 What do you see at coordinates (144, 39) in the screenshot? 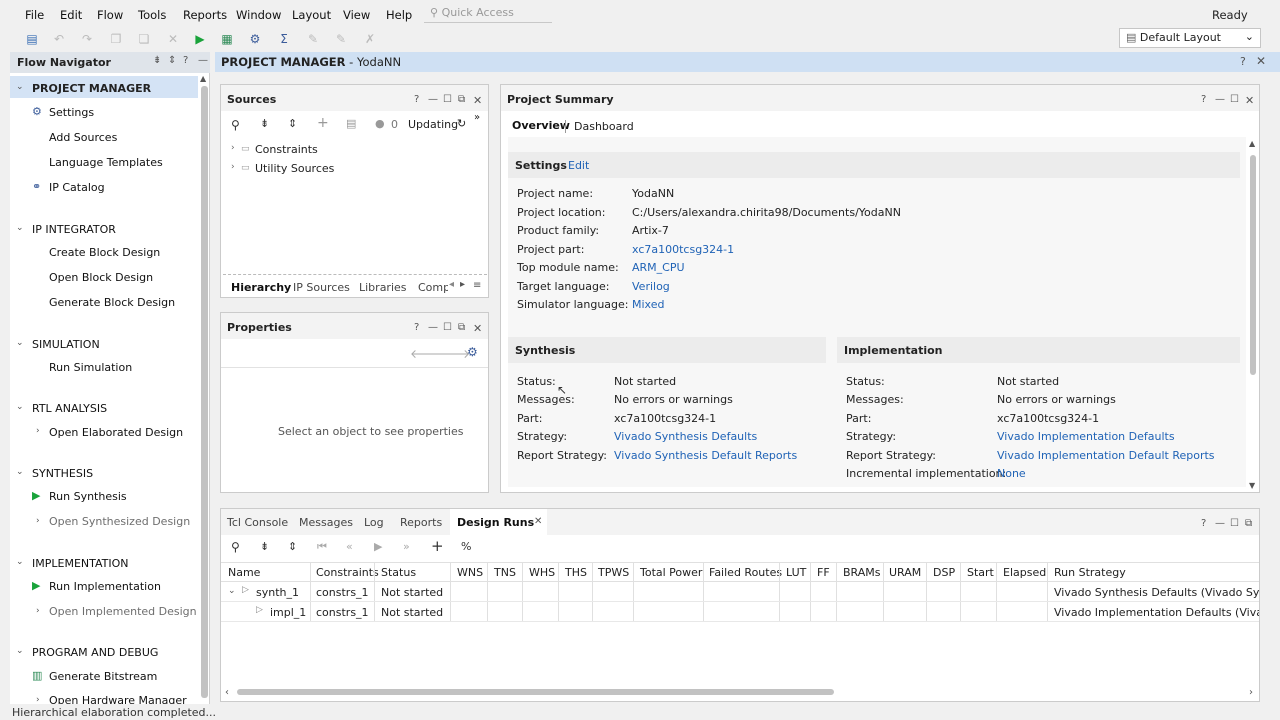
I see `paste-icon: ❏` at bounding box center [144, 39].